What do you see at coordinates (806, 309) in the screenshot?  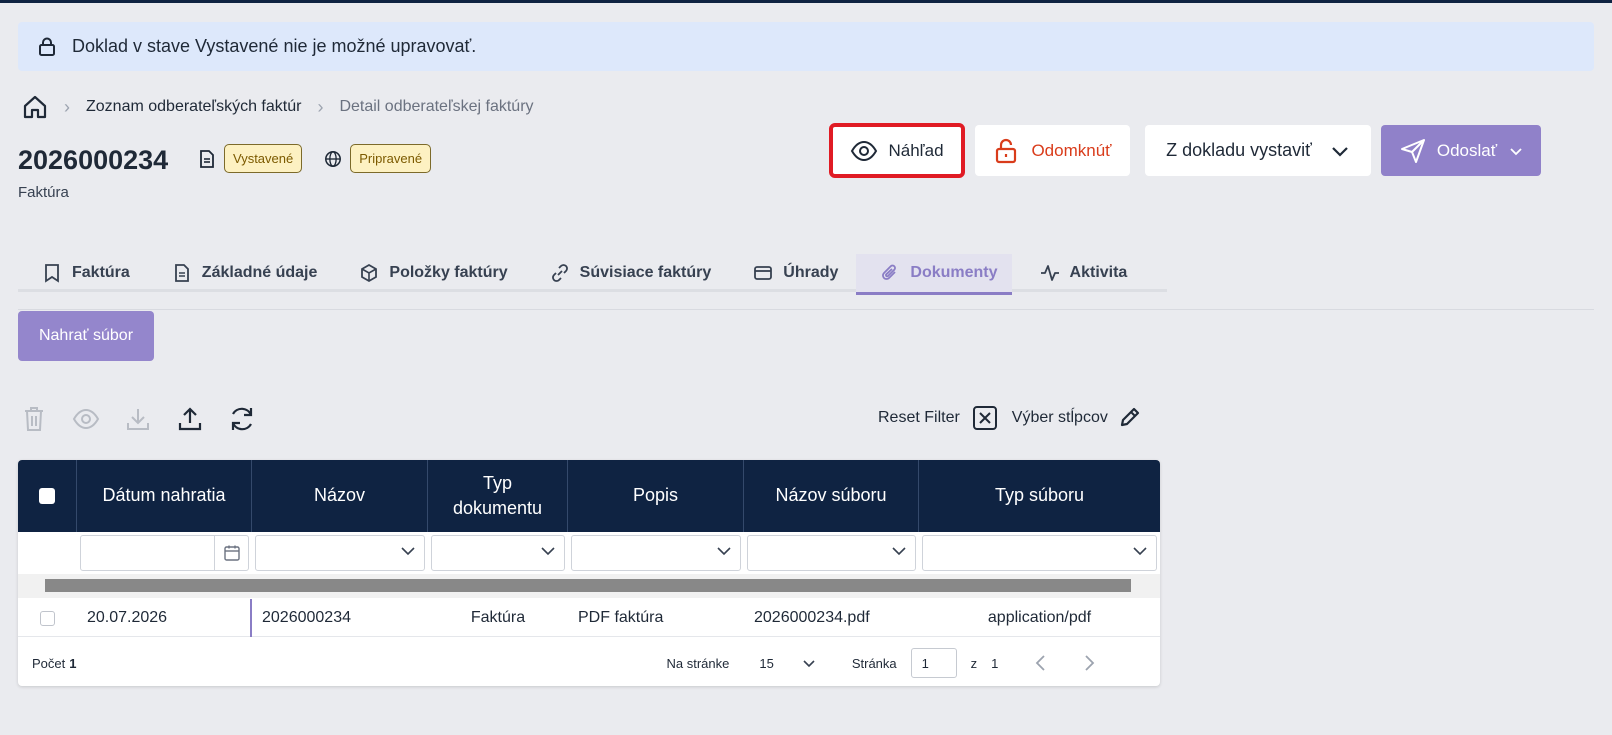 I see `tabs-divider` at bounding box center [806, 309].